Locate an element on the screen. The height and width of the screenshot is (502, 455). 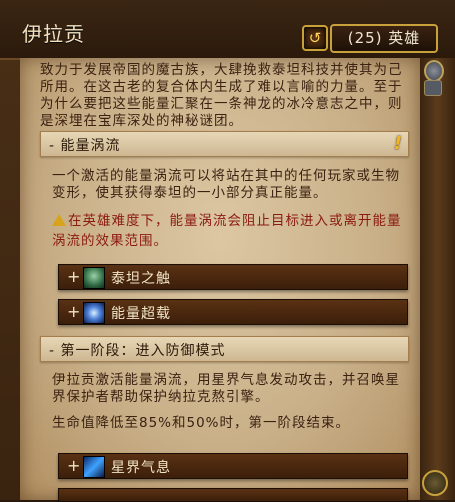
energy-overload-icon is located at coordinates (94, 313).